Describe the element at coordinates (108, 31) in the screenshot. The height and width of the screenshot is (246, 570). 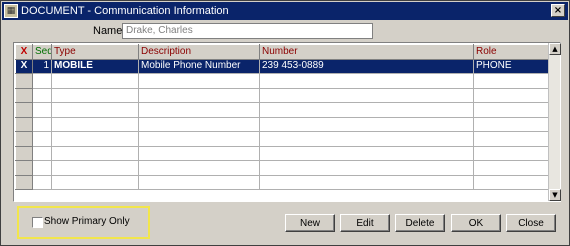
I see `name-label: Name` at that location.